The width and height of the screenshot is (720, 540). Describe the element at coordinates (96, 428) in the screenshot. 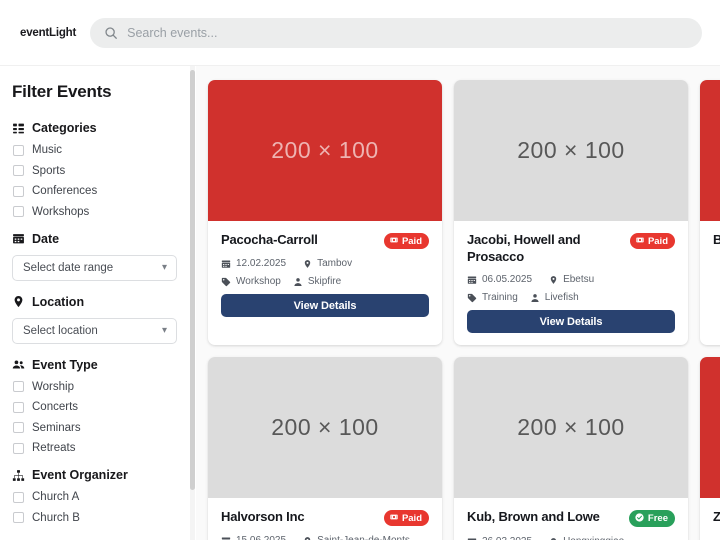

I see `filter-option-seminars: Seminars` at that location.